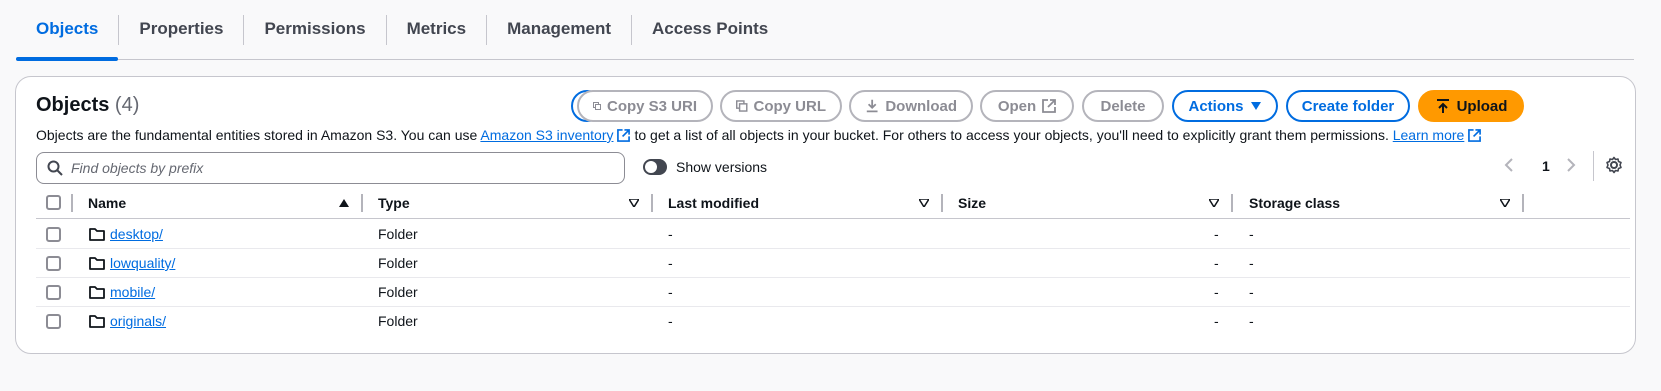 This screenshot has height=391, width=1661. I want to click on column-header-storage-class: Storage class, so click(1294, 202).